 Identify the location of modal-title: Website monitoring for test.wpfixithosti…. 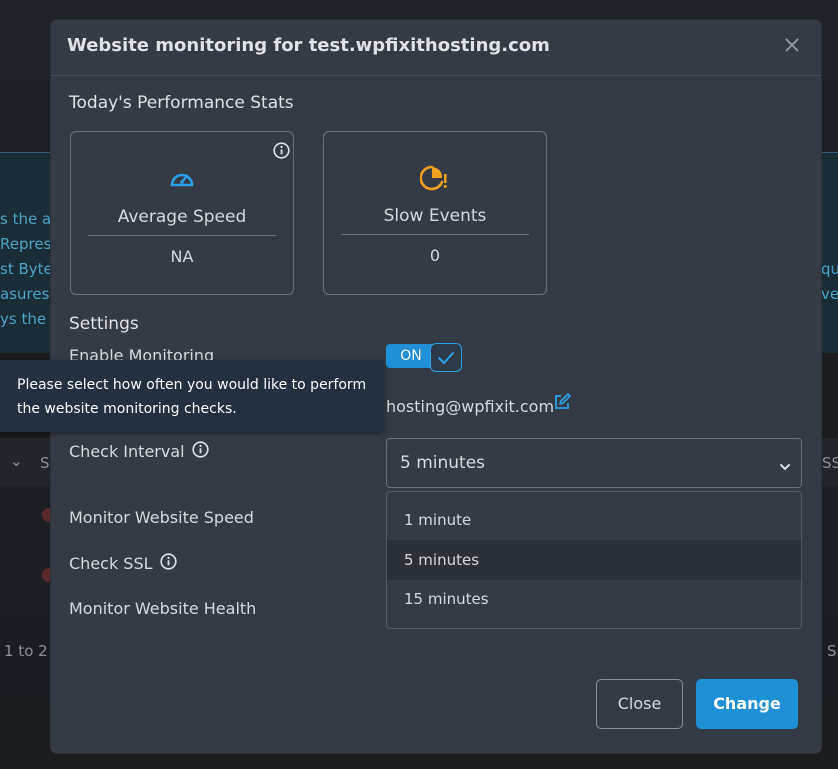
(308, 45).